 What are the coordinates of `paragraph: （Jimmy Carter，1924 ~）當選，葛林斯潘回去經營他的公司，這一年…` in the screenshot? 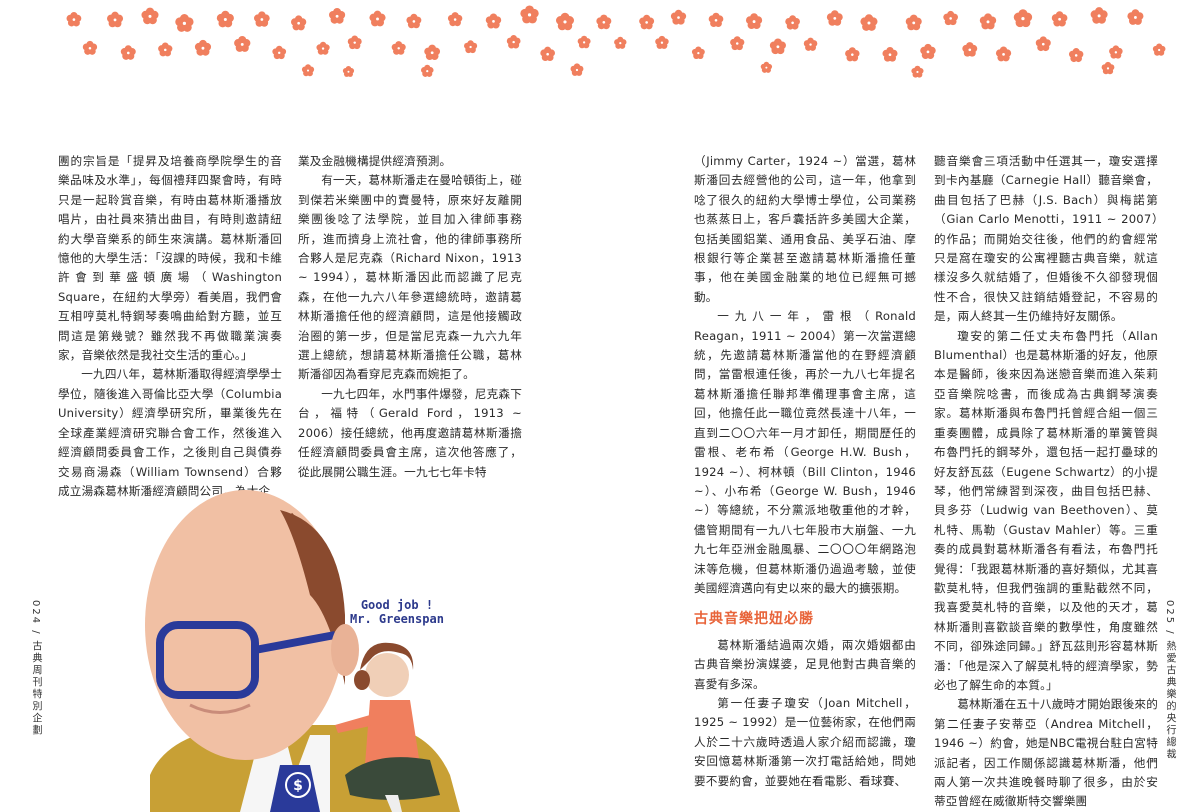 It's located at (805, 229).